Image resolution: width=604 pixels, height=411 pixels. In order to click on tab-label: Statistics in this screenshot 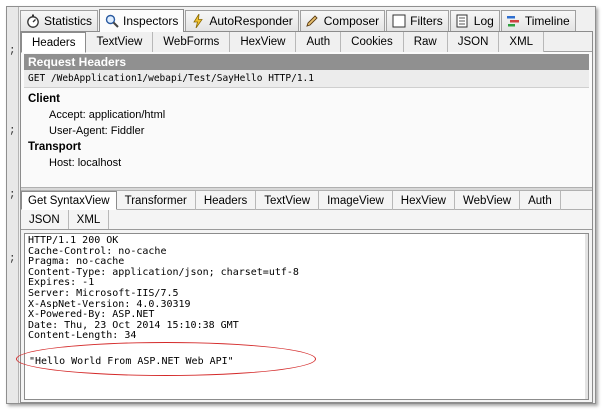, I will do `click(68, 21)`.